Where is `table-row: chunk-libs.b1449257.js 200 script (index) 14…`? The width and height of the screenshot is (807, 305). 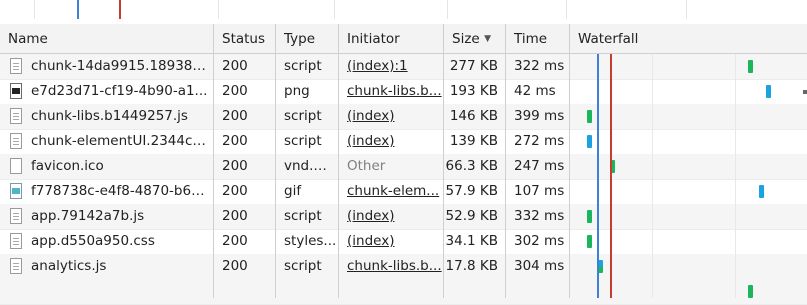 table-row: chunk-libs.b1449257.js 200 script (index) 14… is located at coordinates (403, 117).